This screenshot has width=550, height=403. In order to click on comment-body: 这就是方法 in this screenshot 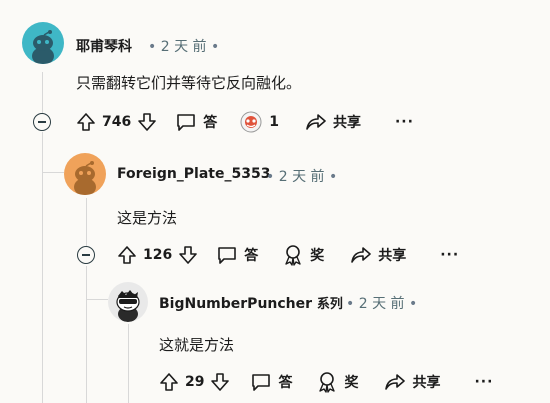, I will do `click(197, 345)`.